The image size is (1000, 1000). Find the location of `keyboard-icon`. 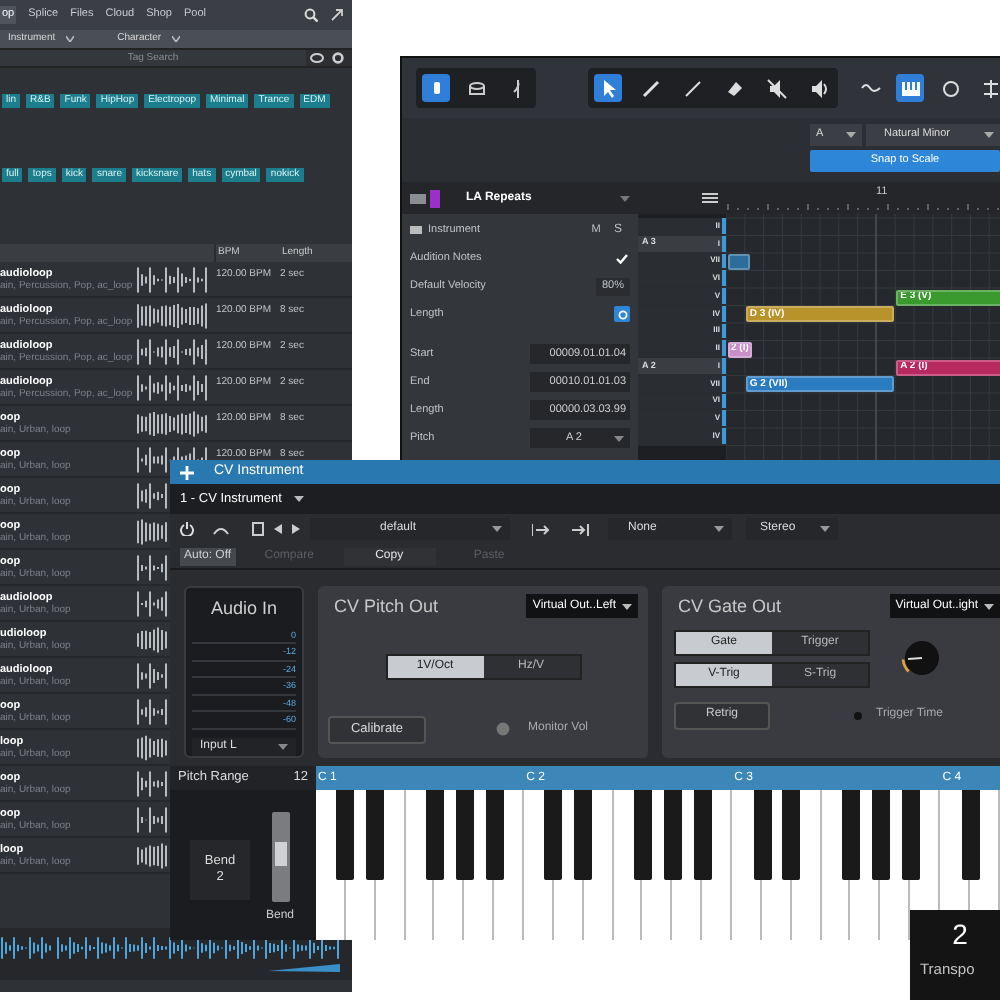

keyboard-icon is located at coordinates (910, 88).